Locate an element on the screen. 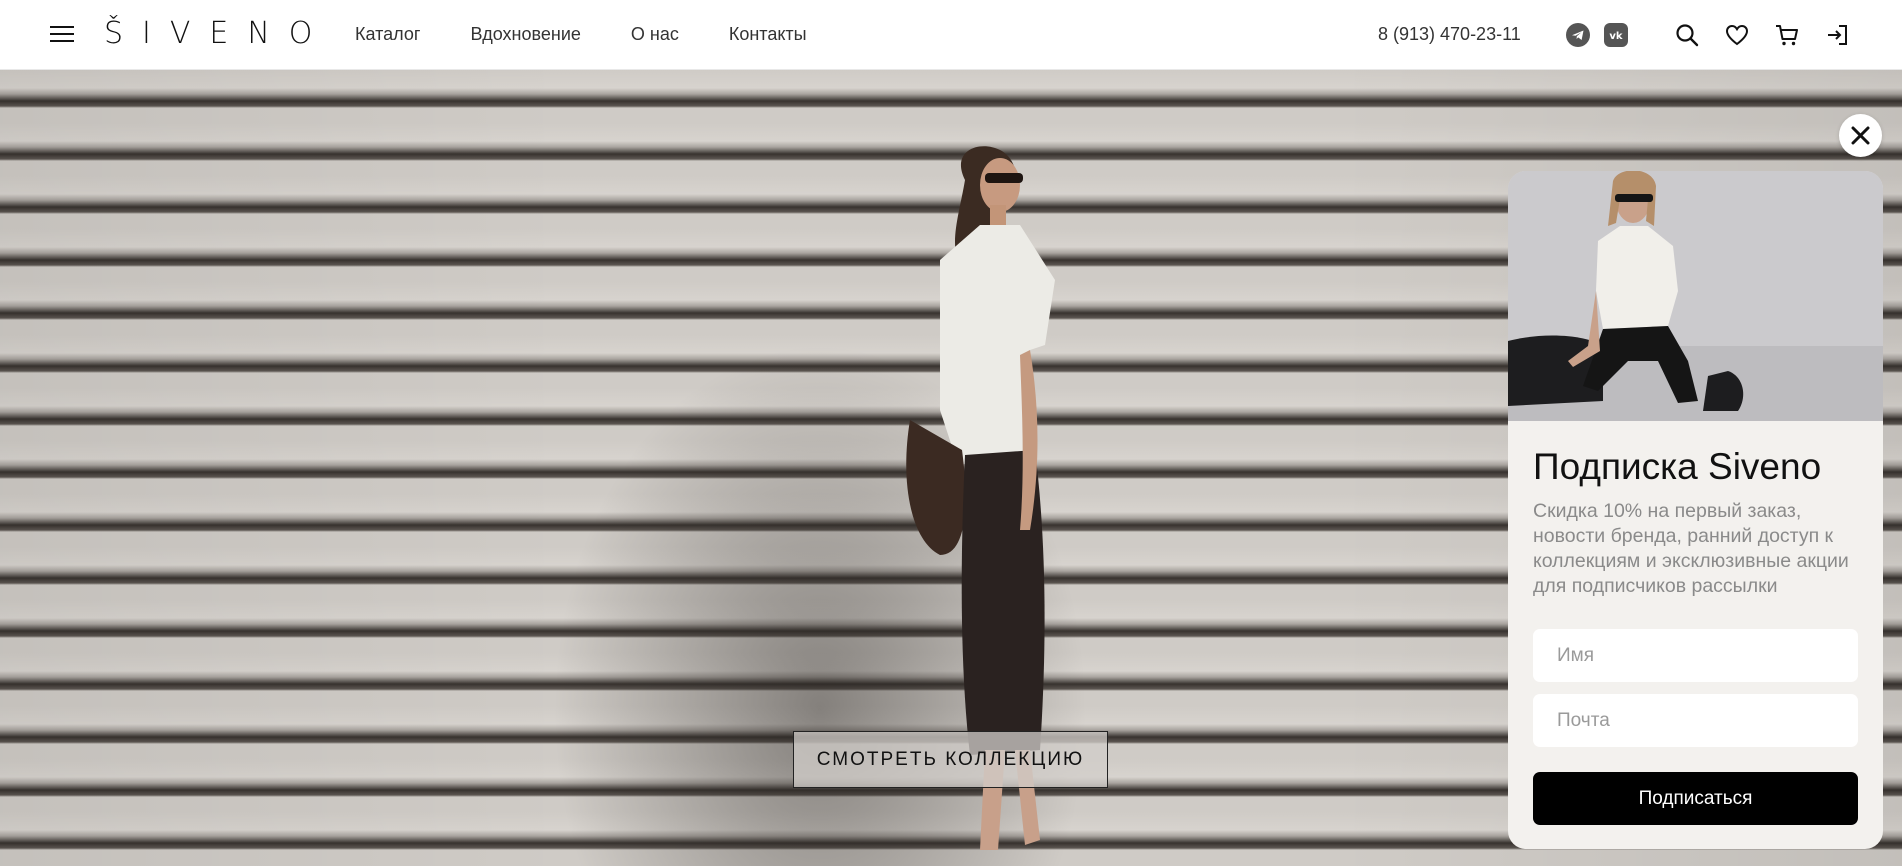 Image resolution: width=1902 pixels, height=866 pixels. popup-title: Подписка Siveno is located at coordinates (1677, 466).